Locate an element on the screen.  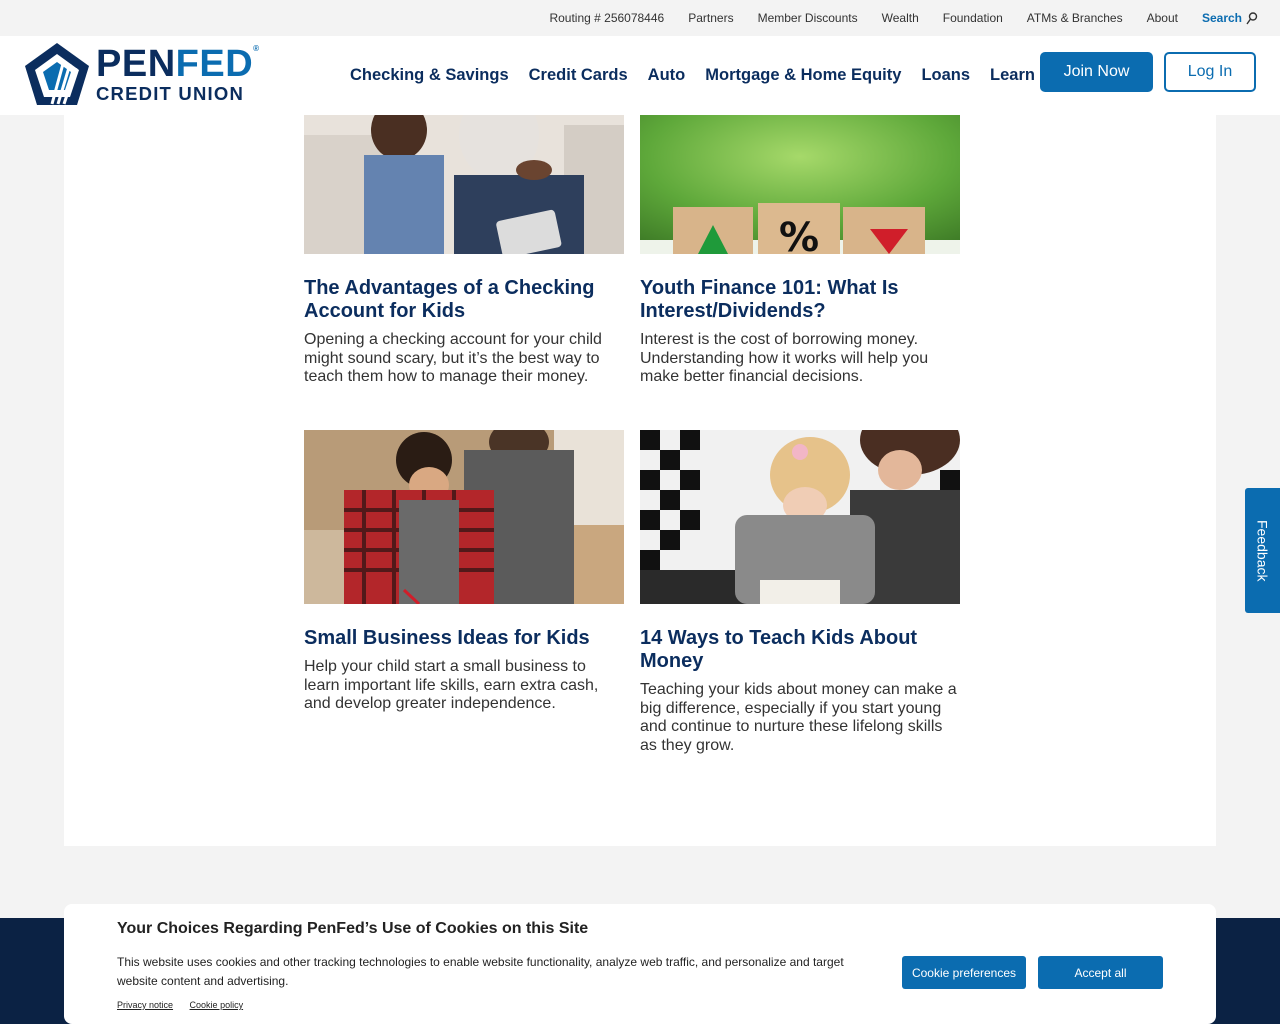
cookie-policy-link: Cookie policy is located at coordinates (217, 1005).